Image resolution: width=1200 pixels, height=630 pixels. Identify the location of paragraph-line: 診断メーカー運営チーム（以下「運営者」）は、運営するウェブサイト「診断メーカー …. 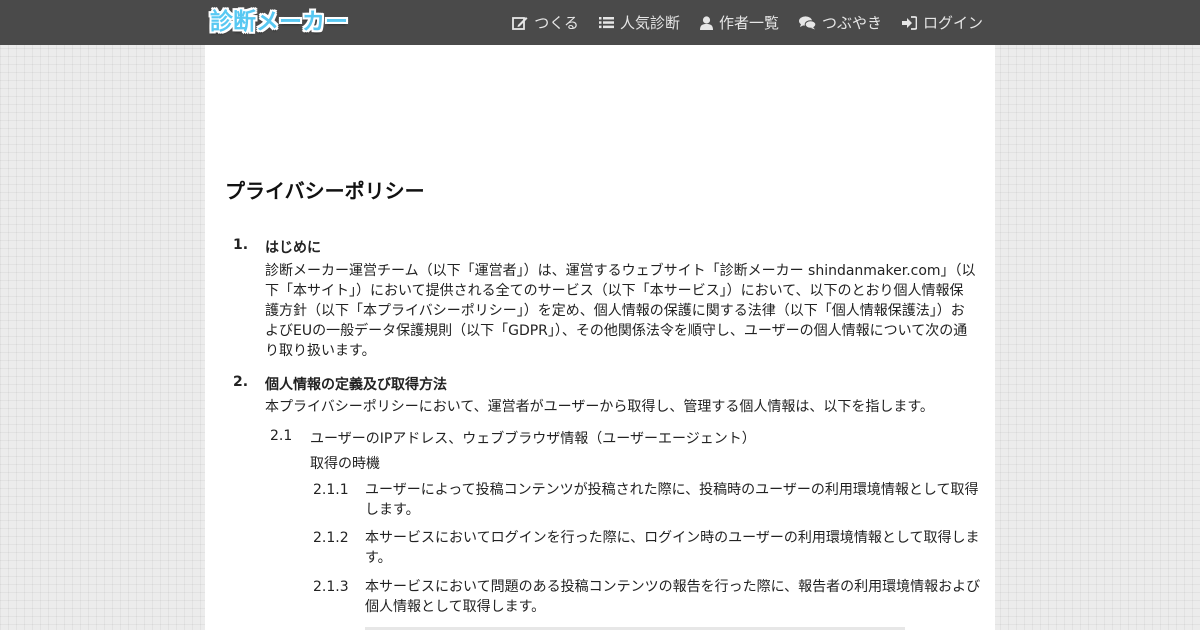
(620, 271).